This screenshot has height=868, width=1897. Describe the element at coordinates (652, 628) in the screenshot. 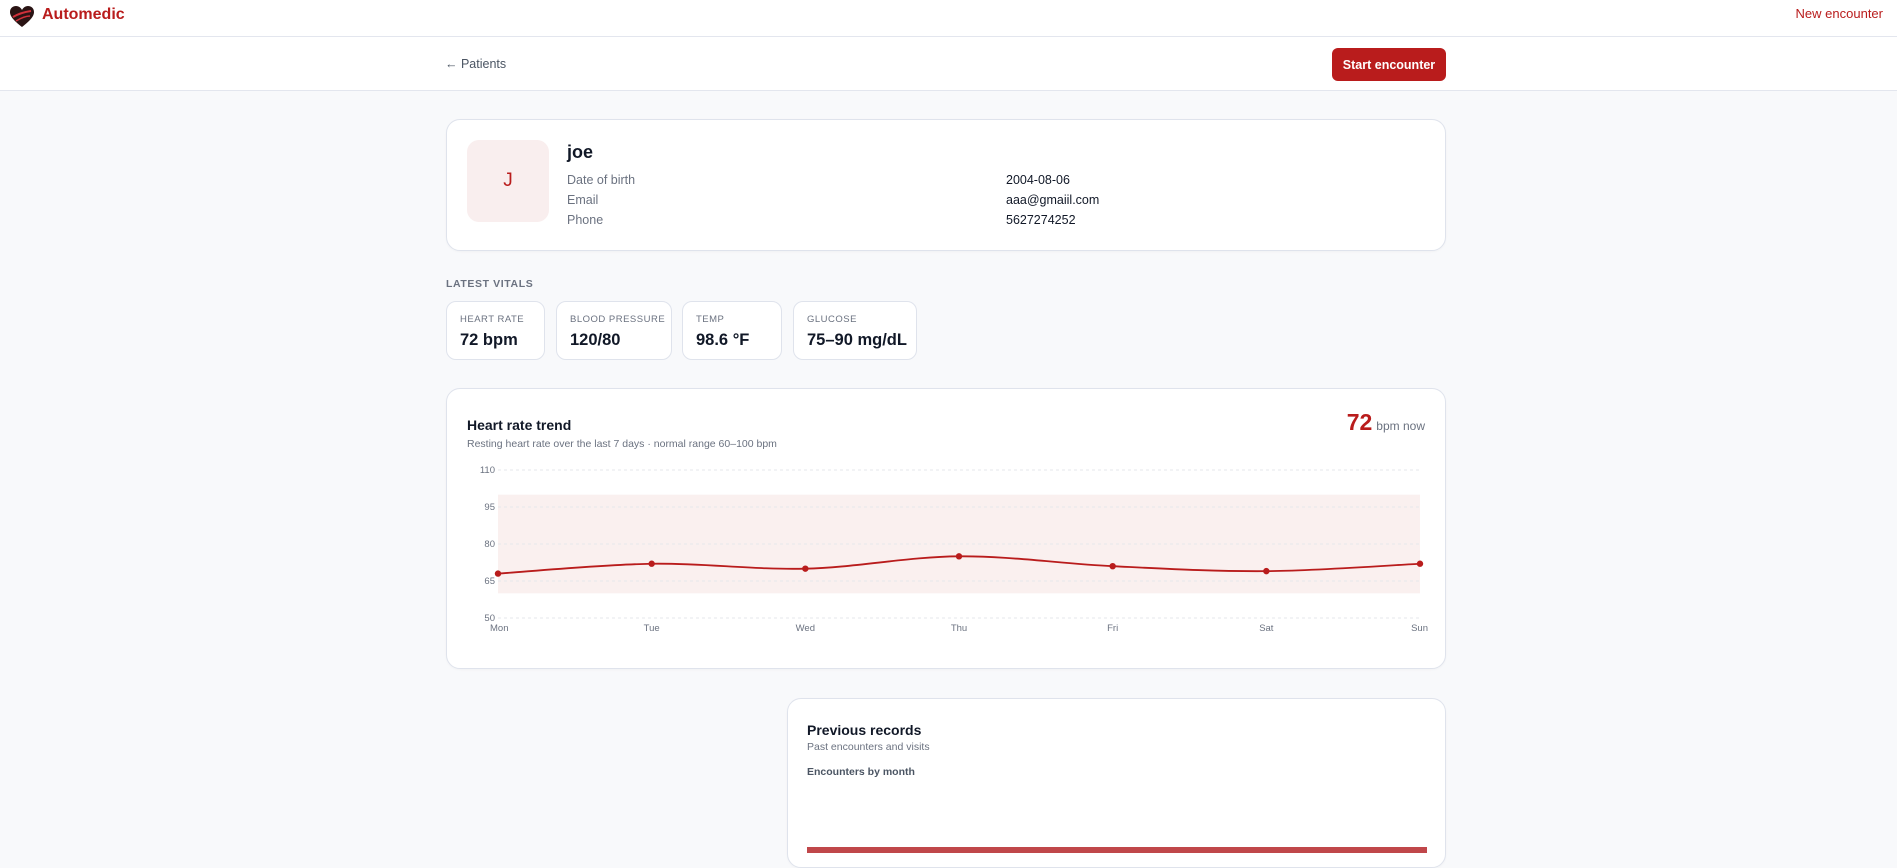

I see `x-tick-label: Tue` at that location.